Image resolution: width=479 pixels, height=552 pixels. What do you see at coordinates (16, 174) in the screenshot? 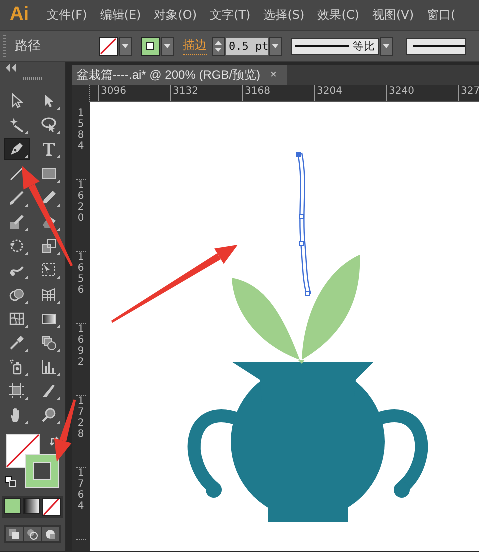
I see `line-icon` at bounding box center [16, 174].